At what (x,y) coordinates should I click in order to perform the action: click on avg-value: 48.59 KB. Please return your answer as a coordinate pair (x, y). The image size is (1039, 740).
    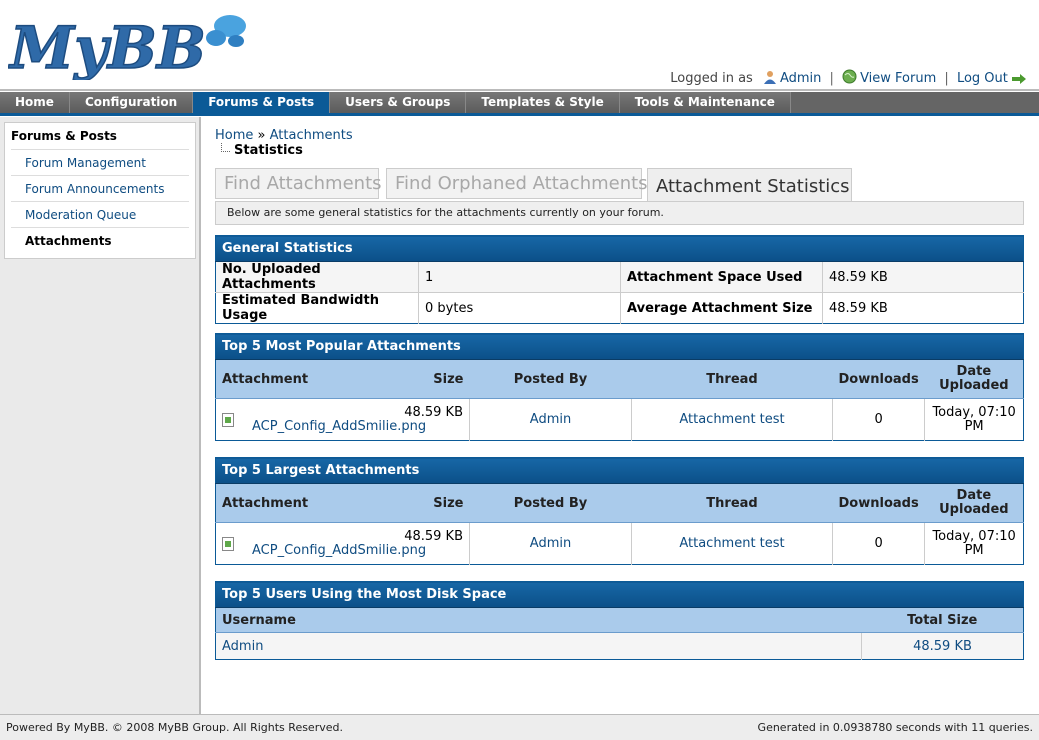
    Looking at the image, I should click on (923, 308).